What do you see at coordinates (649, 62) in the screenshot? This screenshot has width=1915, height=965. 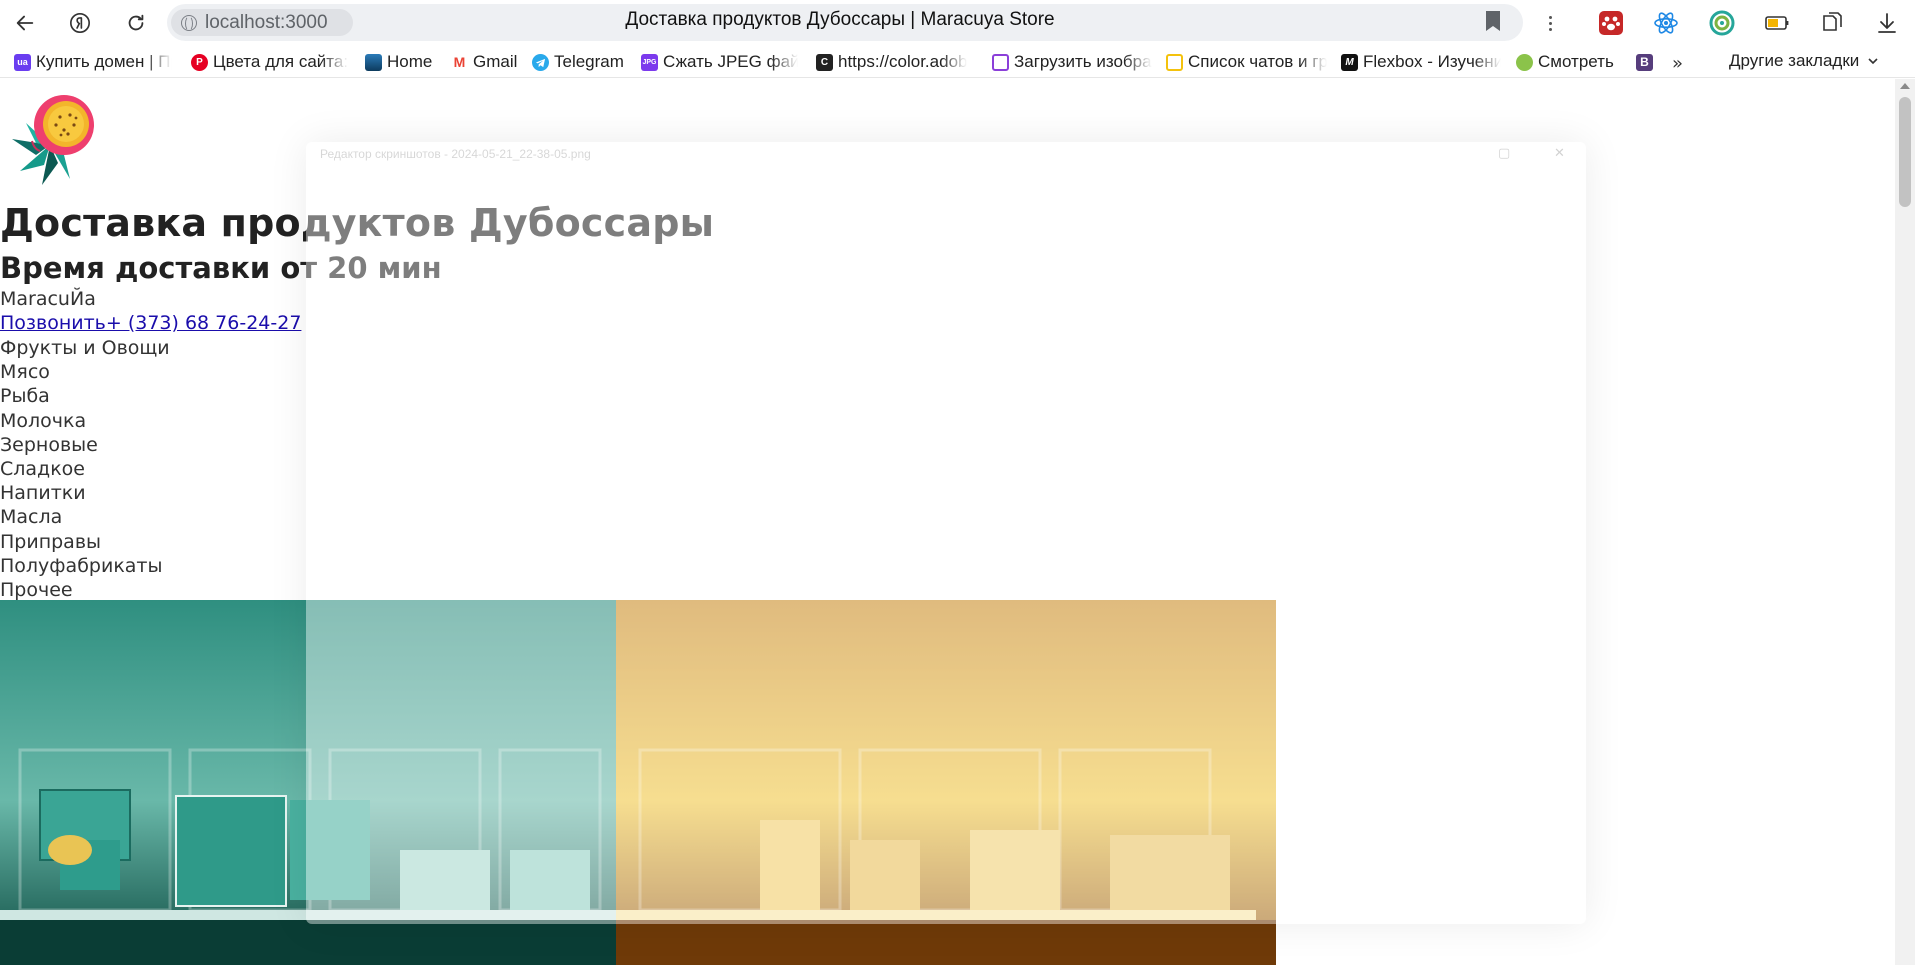 I see `jpg-icon: JPG` at bounding box center [649, 62].